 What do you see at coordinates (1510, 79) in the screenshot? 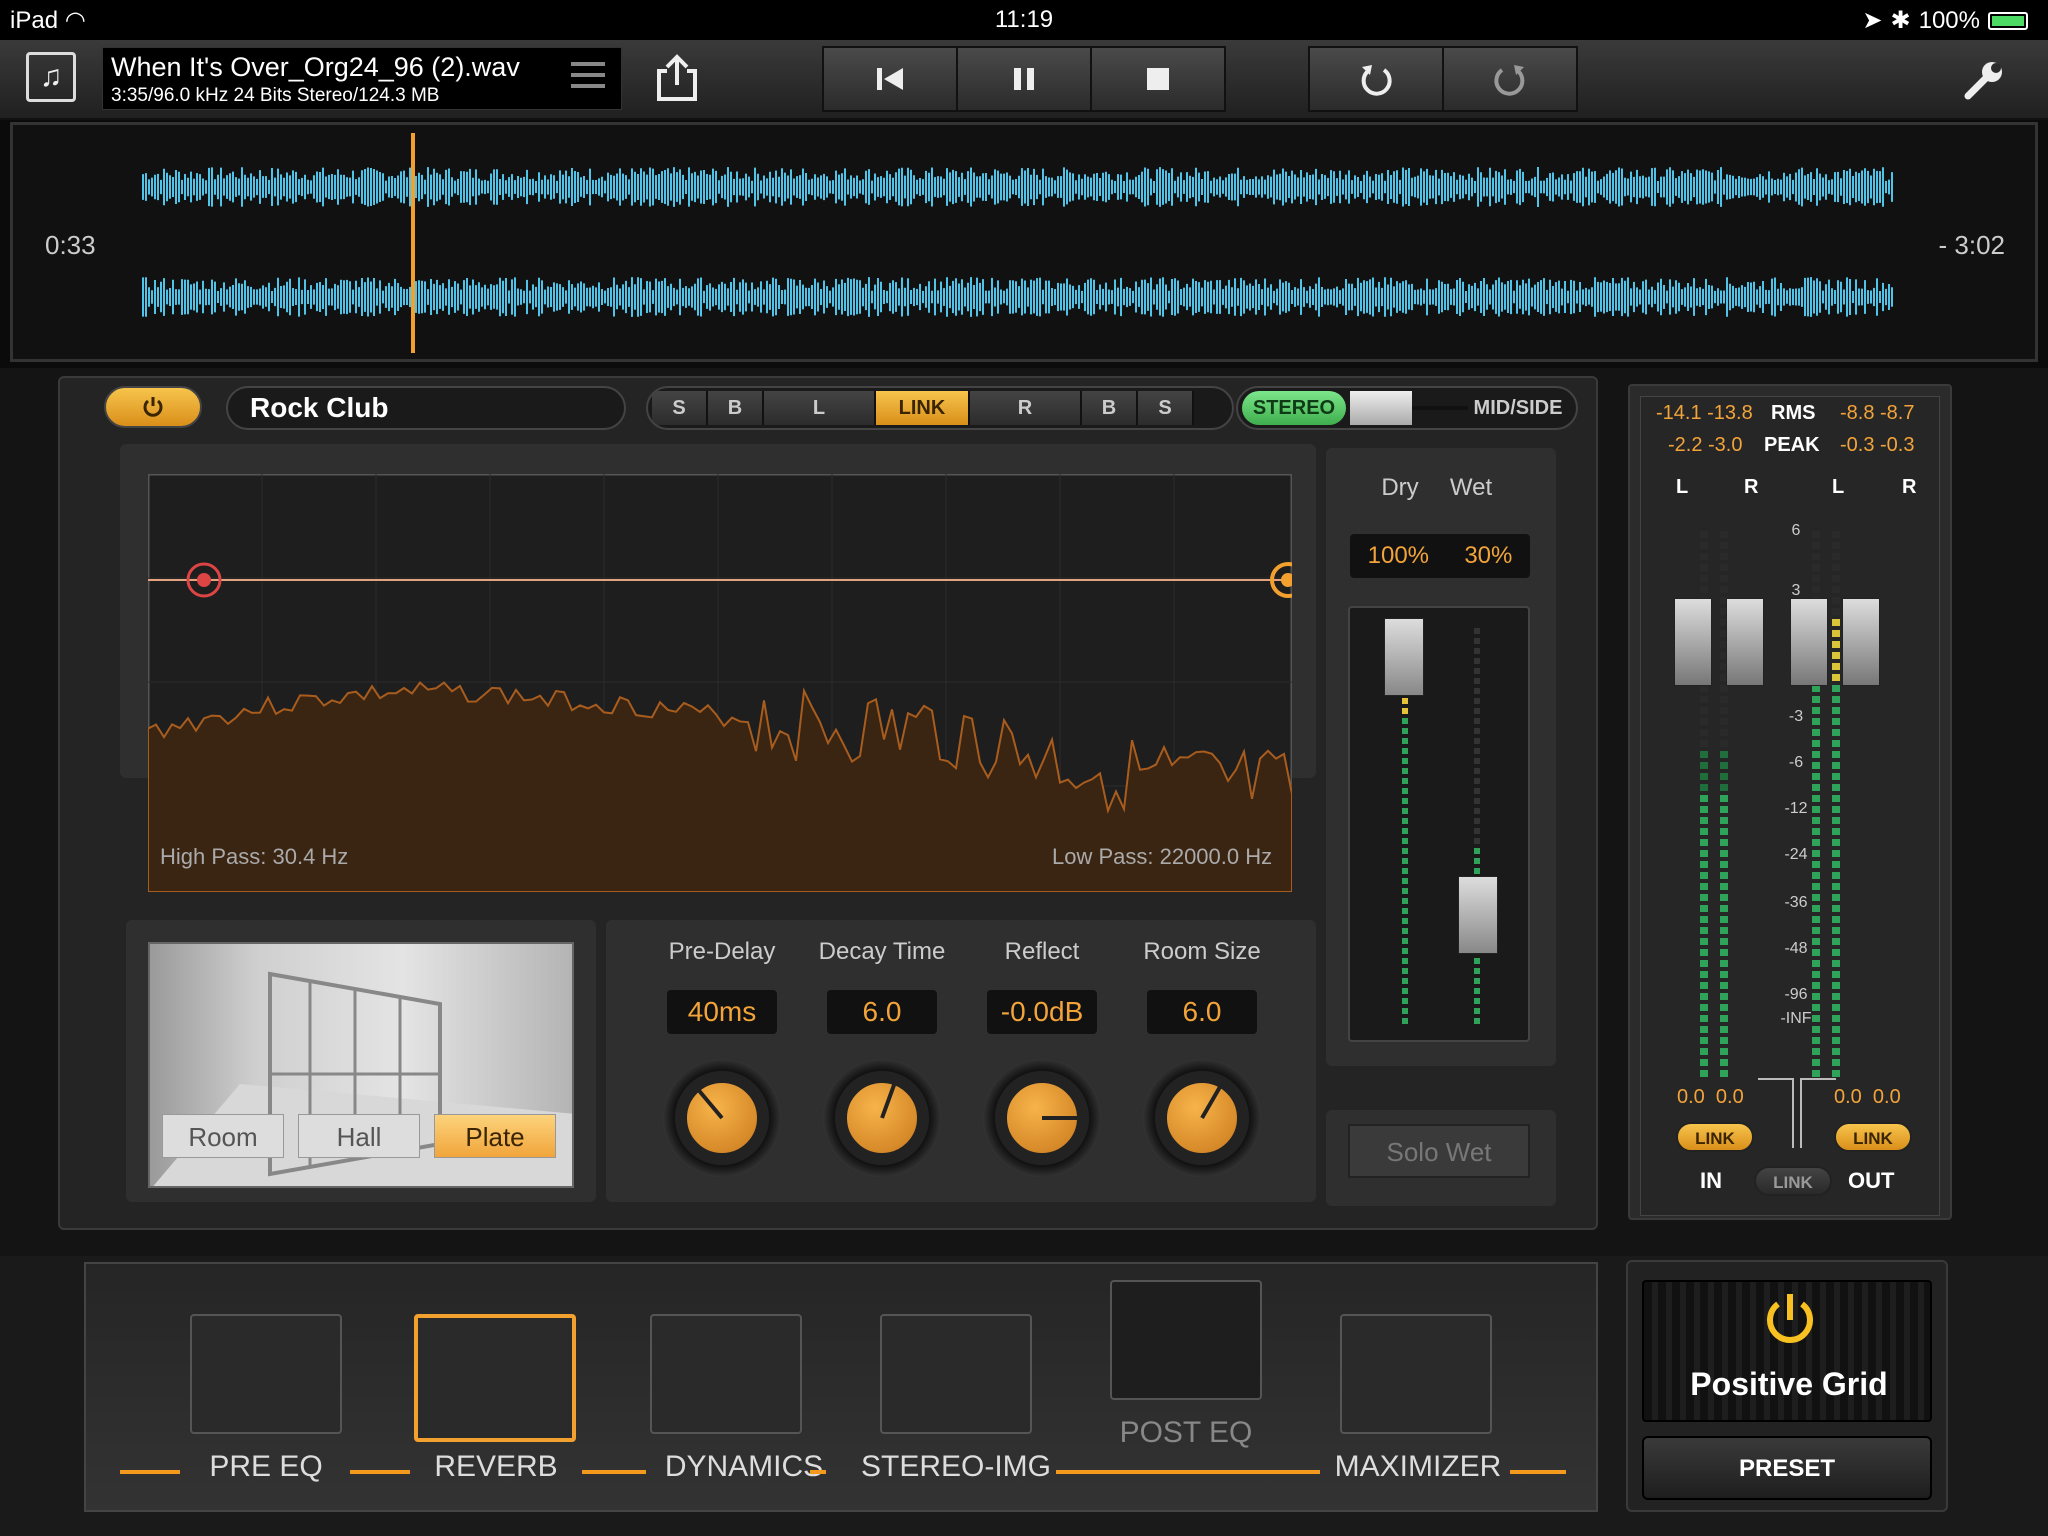
I see `redo-button` at bounding box center [1510, 79].